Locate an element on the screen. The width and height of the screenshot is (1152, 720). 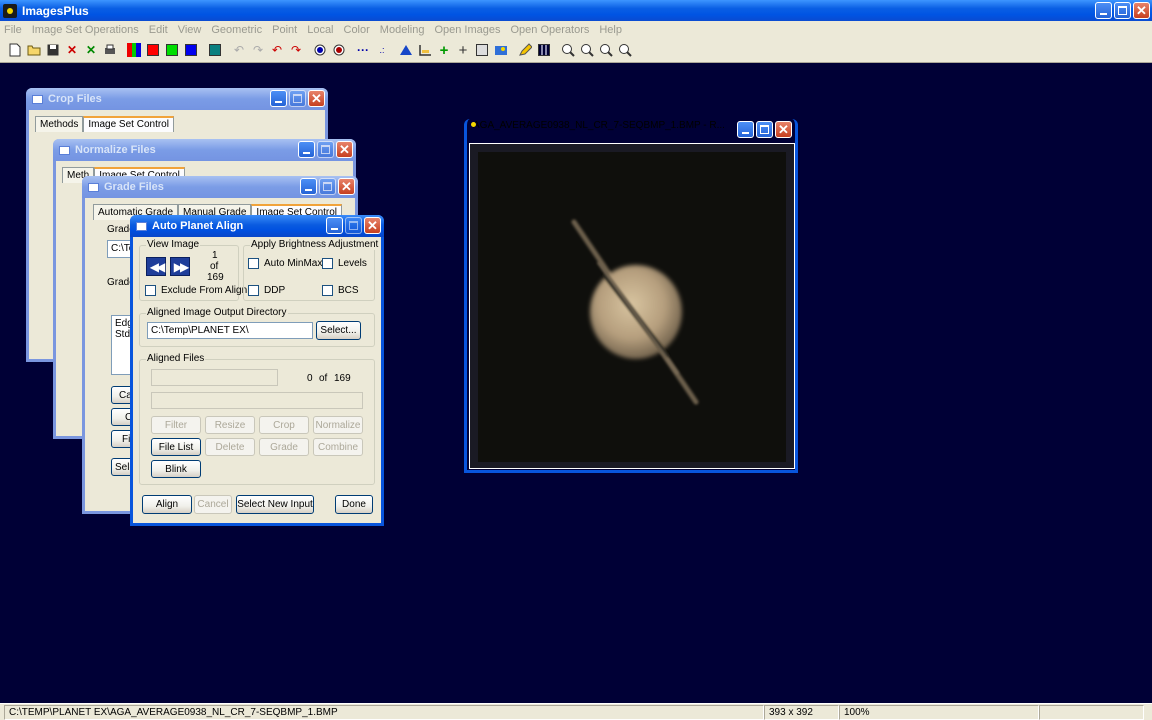
zoom-in-icon is located at coordinates (568, 50).